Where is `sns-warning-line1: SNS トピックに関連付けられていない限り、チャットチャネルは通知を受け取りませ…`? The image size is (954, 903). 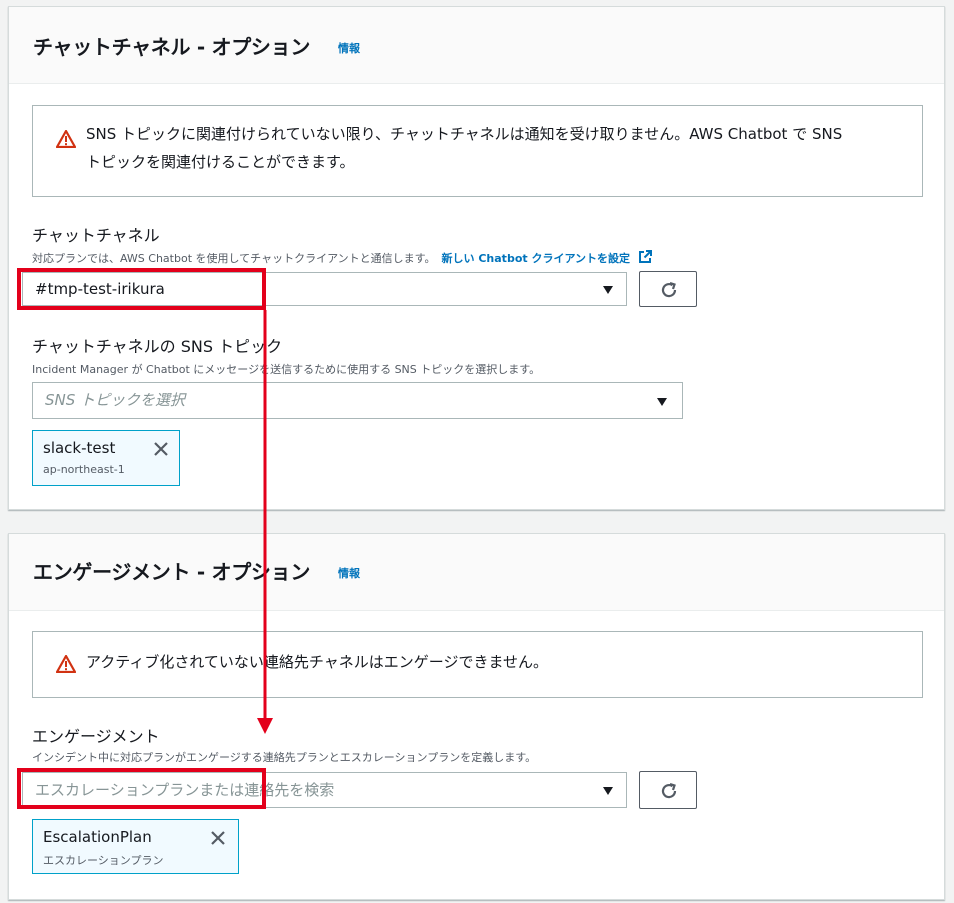
sns-warning-line1: SNS トピックに関連付けられていない限り、チャットチャネルは通知を受け取りませ… is located at coordinates (464, 134).